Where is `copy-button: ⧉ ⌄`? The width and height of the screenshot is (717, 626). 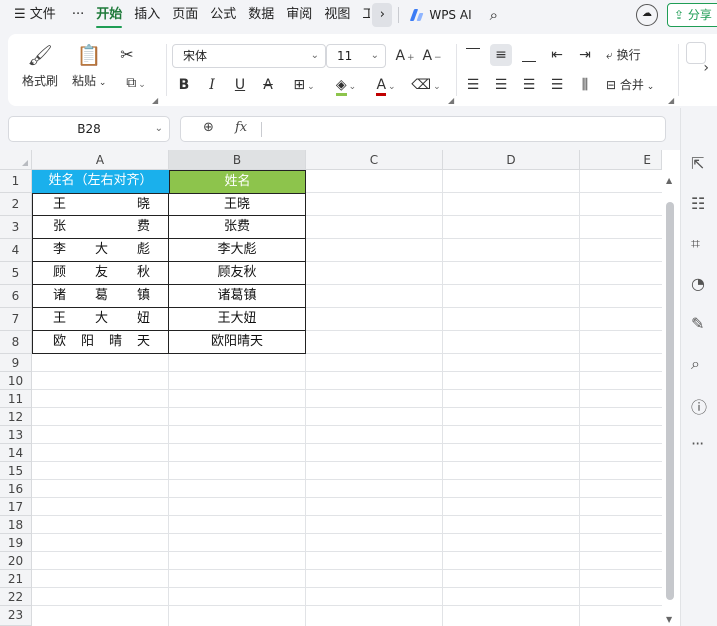
copy-button: ⧉ ⌄ is located at coordinates (136, 83).